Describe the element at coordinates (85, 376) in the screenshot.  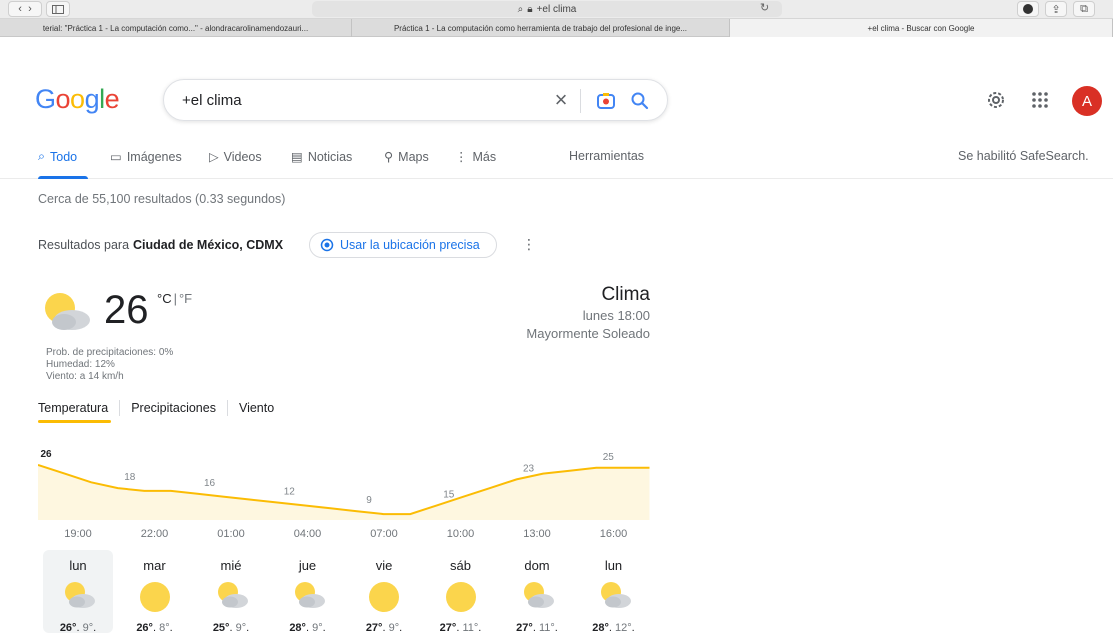
I see `wind: Viento: a 14 km/h` at that location.